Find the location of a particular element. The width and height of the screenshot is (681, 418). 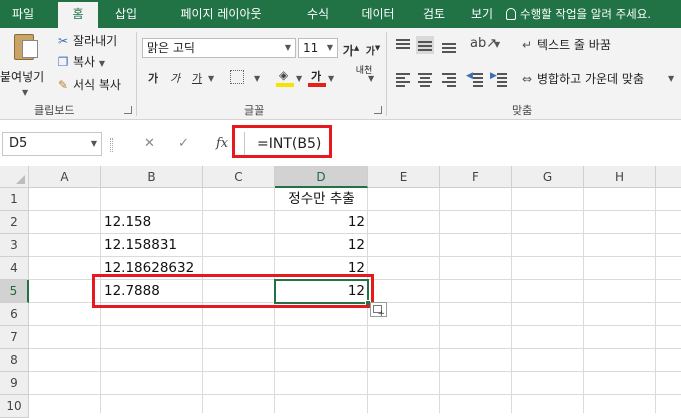

row-header-2: 2 is located at coordinates (14, 222).